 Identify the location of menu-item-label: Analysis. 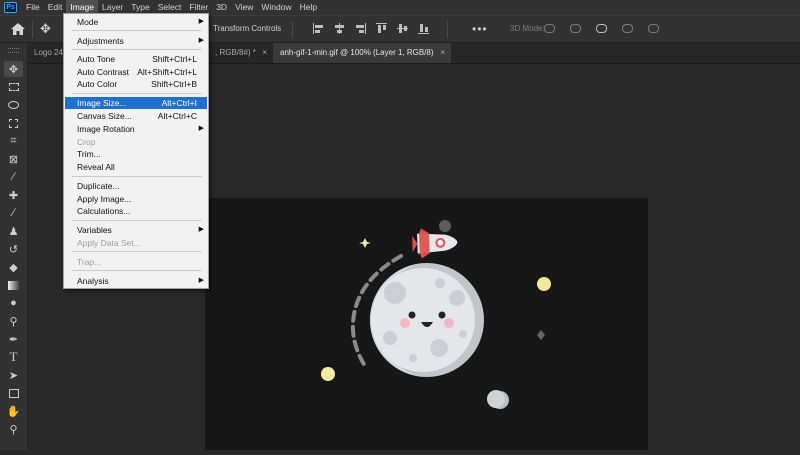
(93, 281).